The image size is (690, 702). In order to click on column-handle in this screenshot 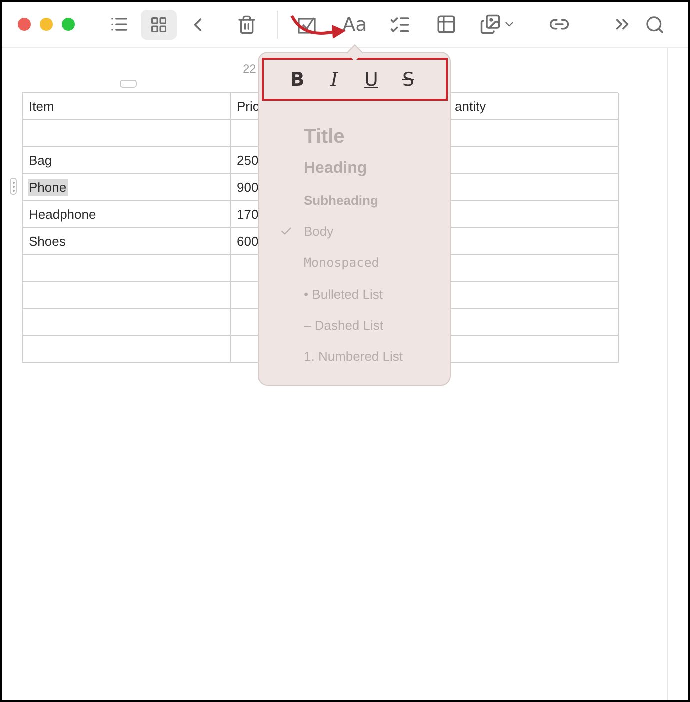, I will do `click(128, 84)`.